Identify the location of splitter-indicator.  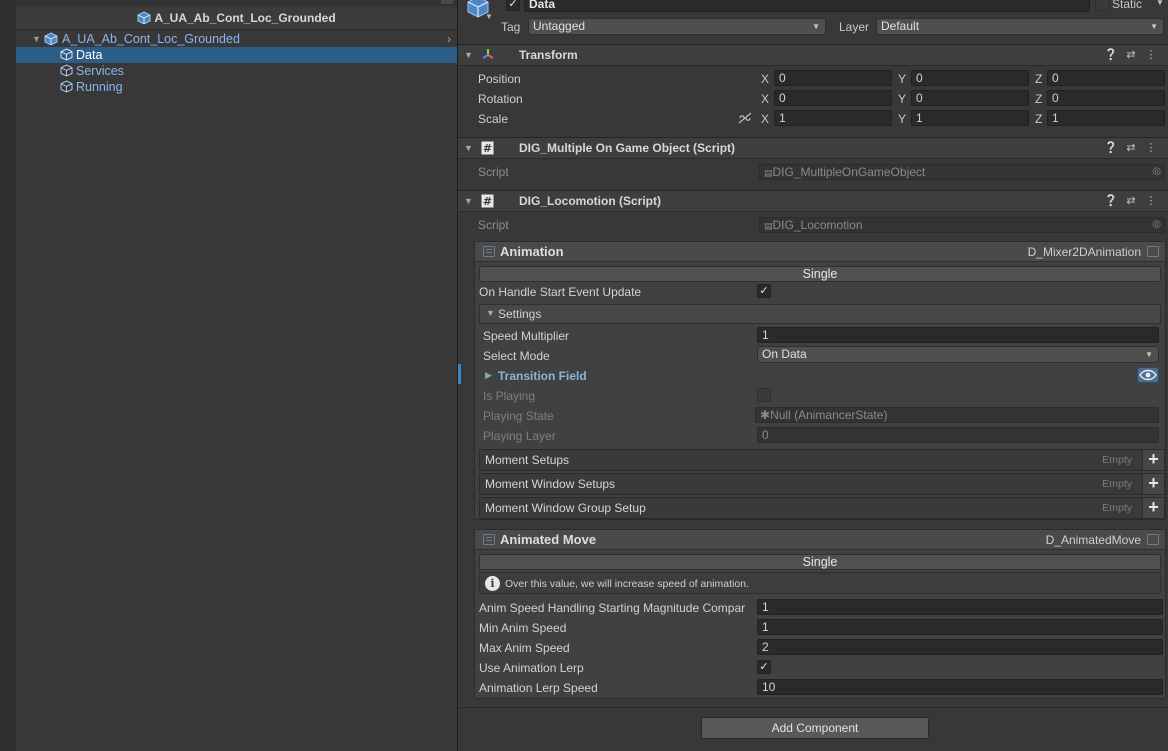
(459, 374).